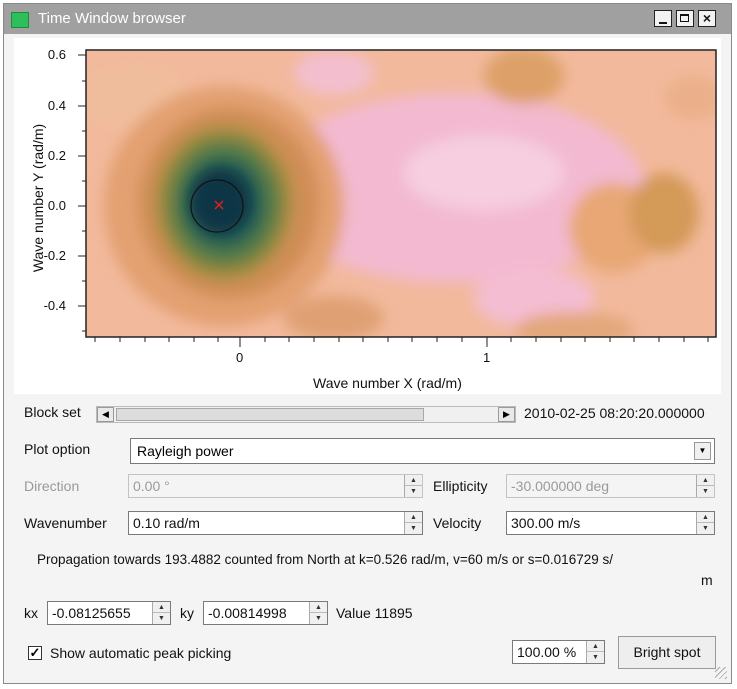 This screenshot has height=689, width=737. Describe the element at coordinates (614, 413) in the screenshot. I see `block-set-timestamp: 2010-02-25 08:20:20.000000` at that location.